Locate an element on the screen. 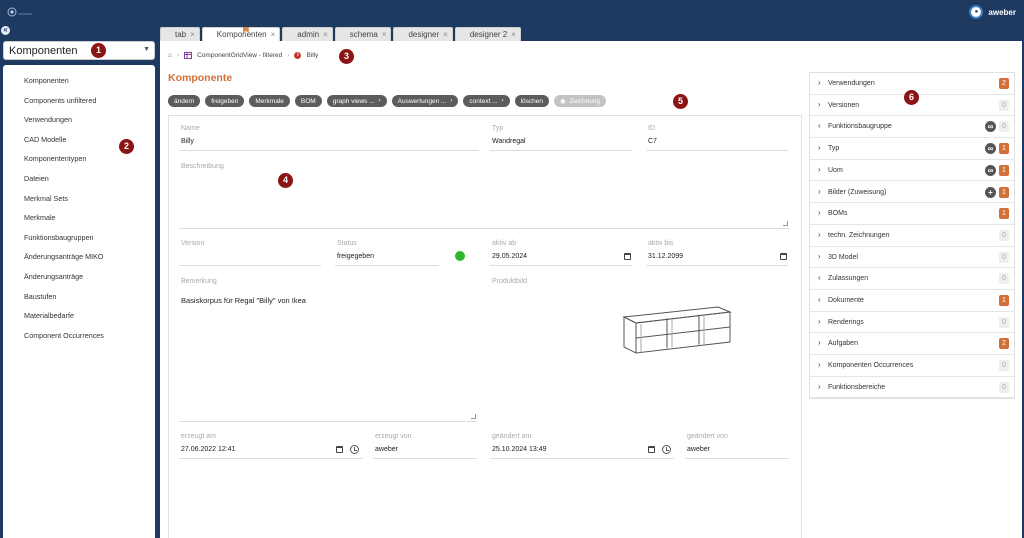 This screenshot has width=1024, height=538. geaendert-am-field: 25.10.2024 13:49 is located at coordinates (519, 449).